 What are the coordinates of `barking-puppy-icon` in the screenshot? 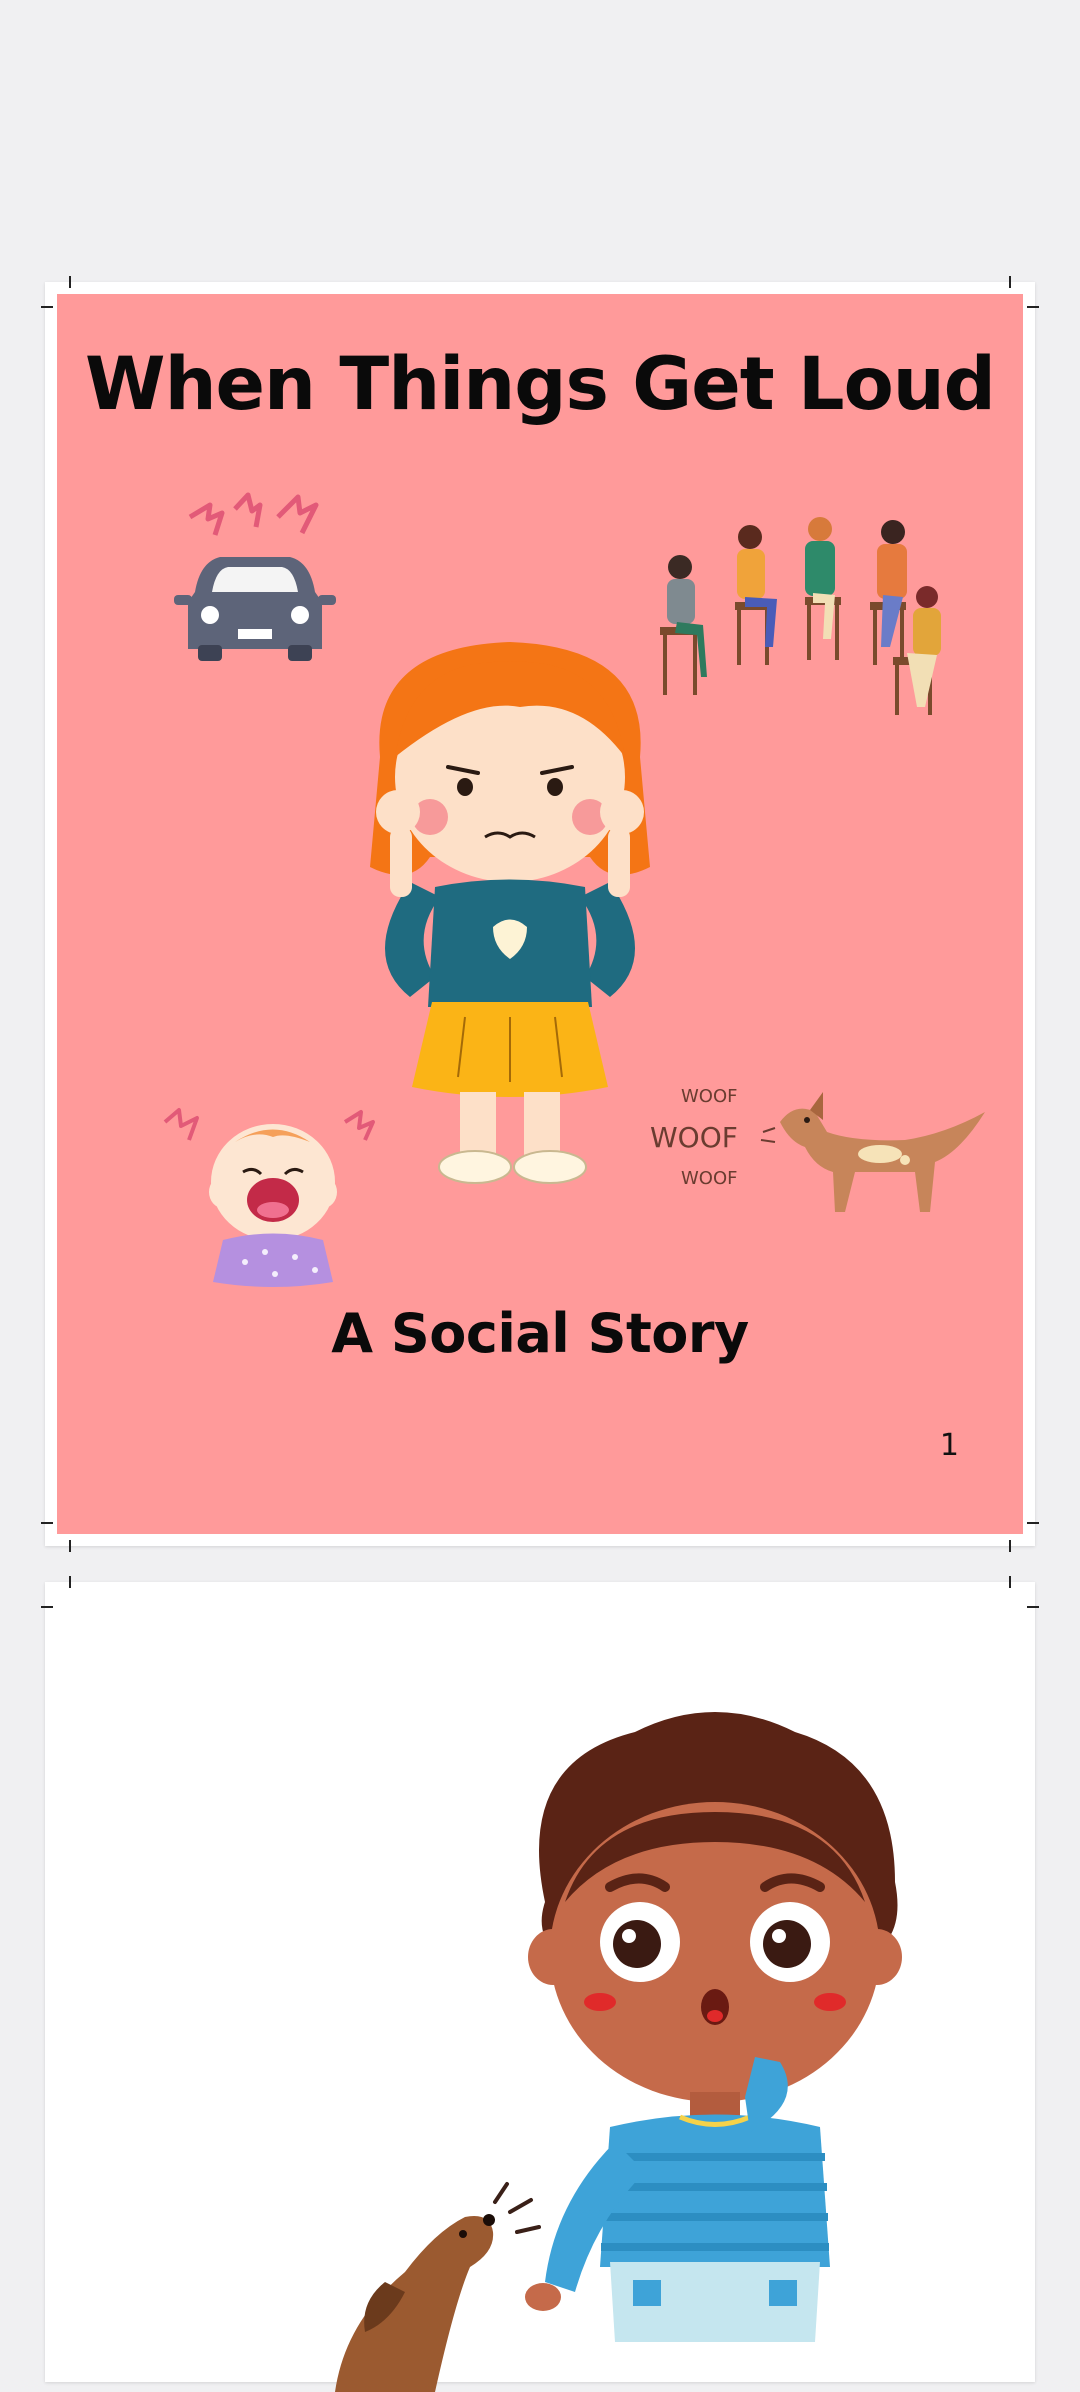 It's located at (438, 2287).